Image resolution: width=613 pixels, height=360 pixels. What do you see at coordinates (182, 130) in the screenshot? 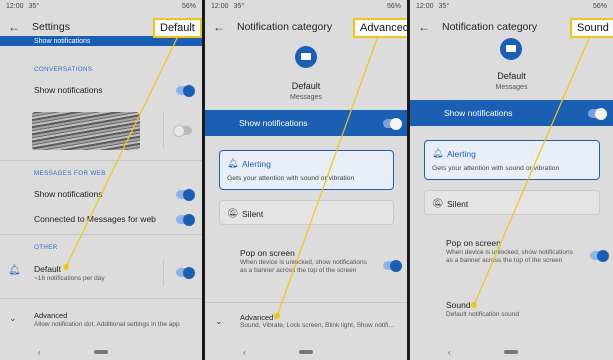
I see `contact-toggle` at bounding box center [182, 130].